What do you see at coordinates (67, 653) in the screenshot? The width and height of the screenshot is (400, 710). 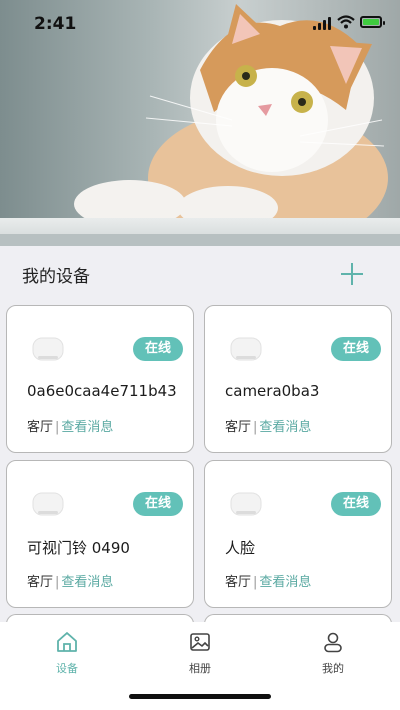 I see `tab-devices: 设备` at bounding box center [67, 653].